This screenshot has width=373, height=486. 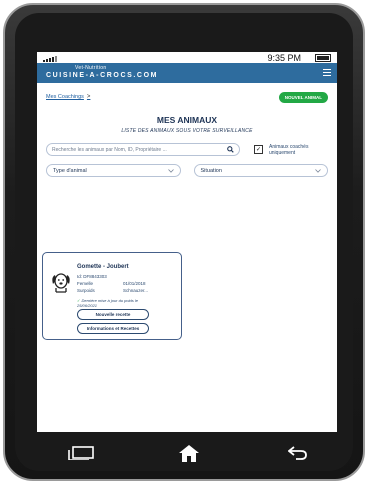 I want to click on breadcrumb: Mes Coachings >, so click(x=68, y=97).